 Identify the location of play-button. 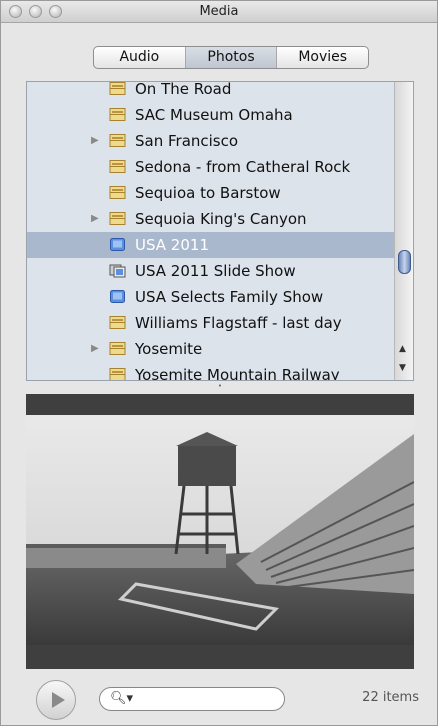
(56, 700).